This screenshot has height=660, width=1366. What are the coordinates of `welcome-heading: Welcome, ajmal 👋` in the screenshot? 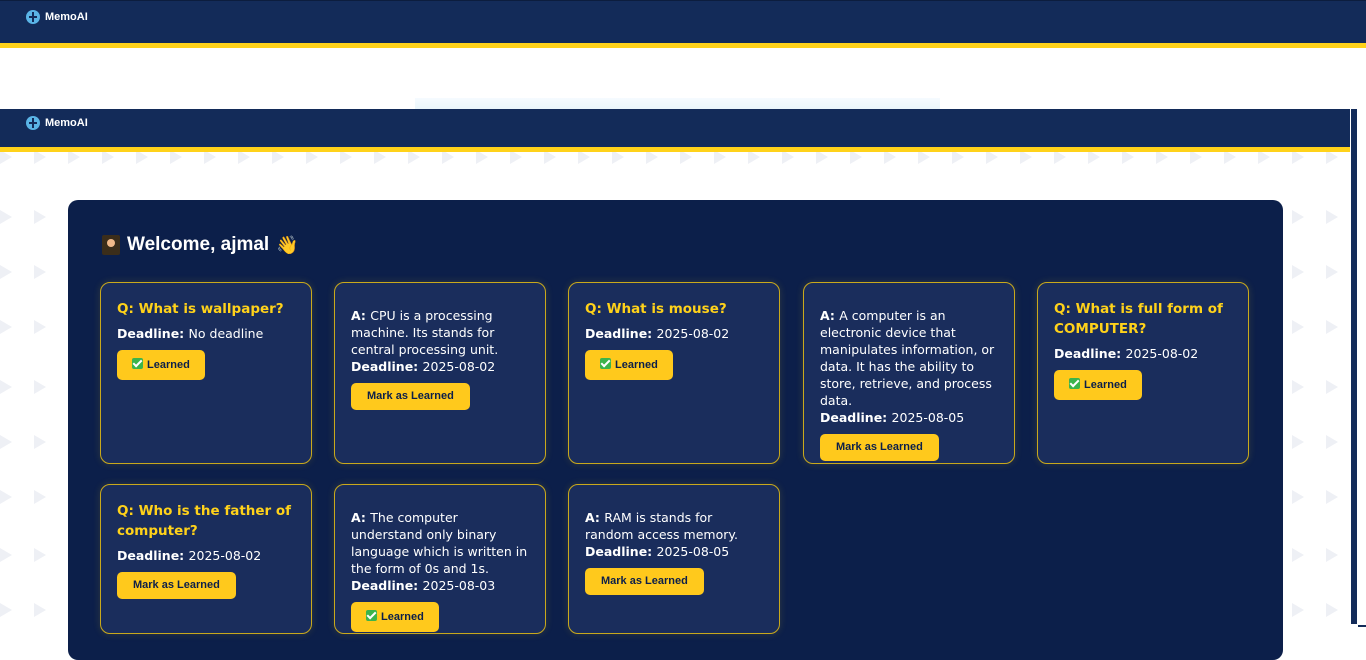 It's located at (200, 245).